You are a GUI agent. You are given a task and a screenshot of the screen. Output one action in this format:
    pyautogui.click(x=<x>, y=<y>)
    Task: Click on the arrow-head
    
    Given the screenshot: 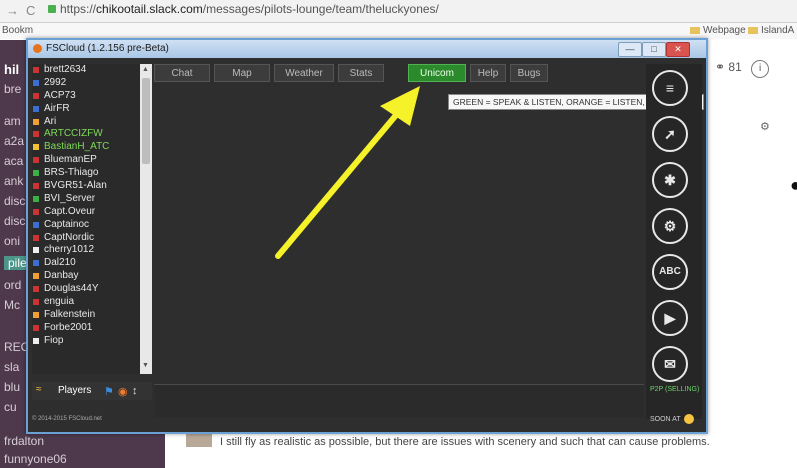 What is the action you would take?
    pyautogui.click(x=400, y=106)
    